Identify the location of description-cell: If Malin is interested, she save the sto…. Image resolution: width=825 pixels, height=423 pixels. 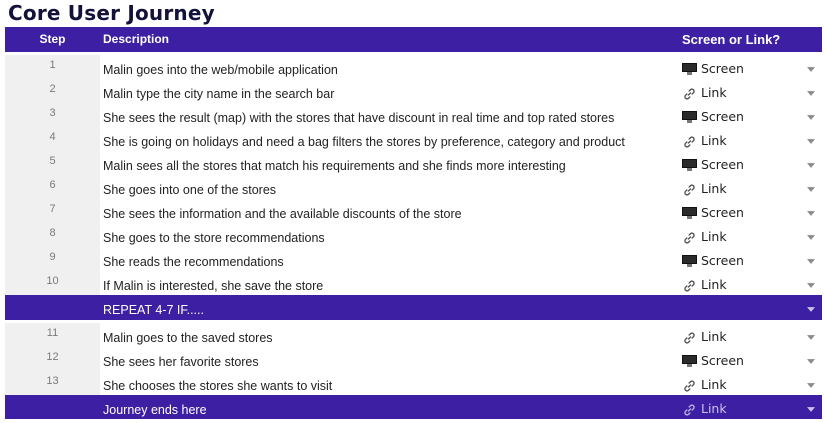
(390, 283).